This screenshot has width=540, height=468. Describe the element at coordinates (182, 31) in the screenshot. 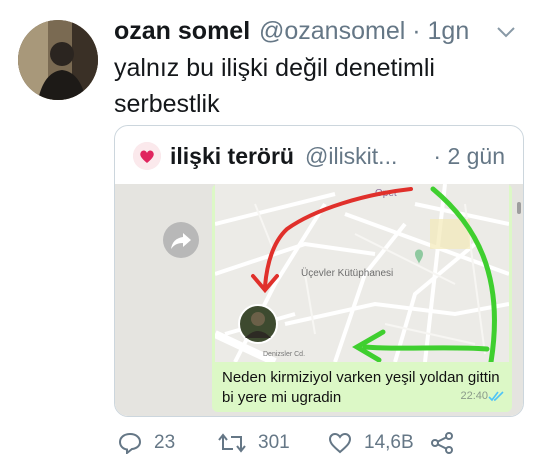

I see `author-name: ozan somel` at that location.